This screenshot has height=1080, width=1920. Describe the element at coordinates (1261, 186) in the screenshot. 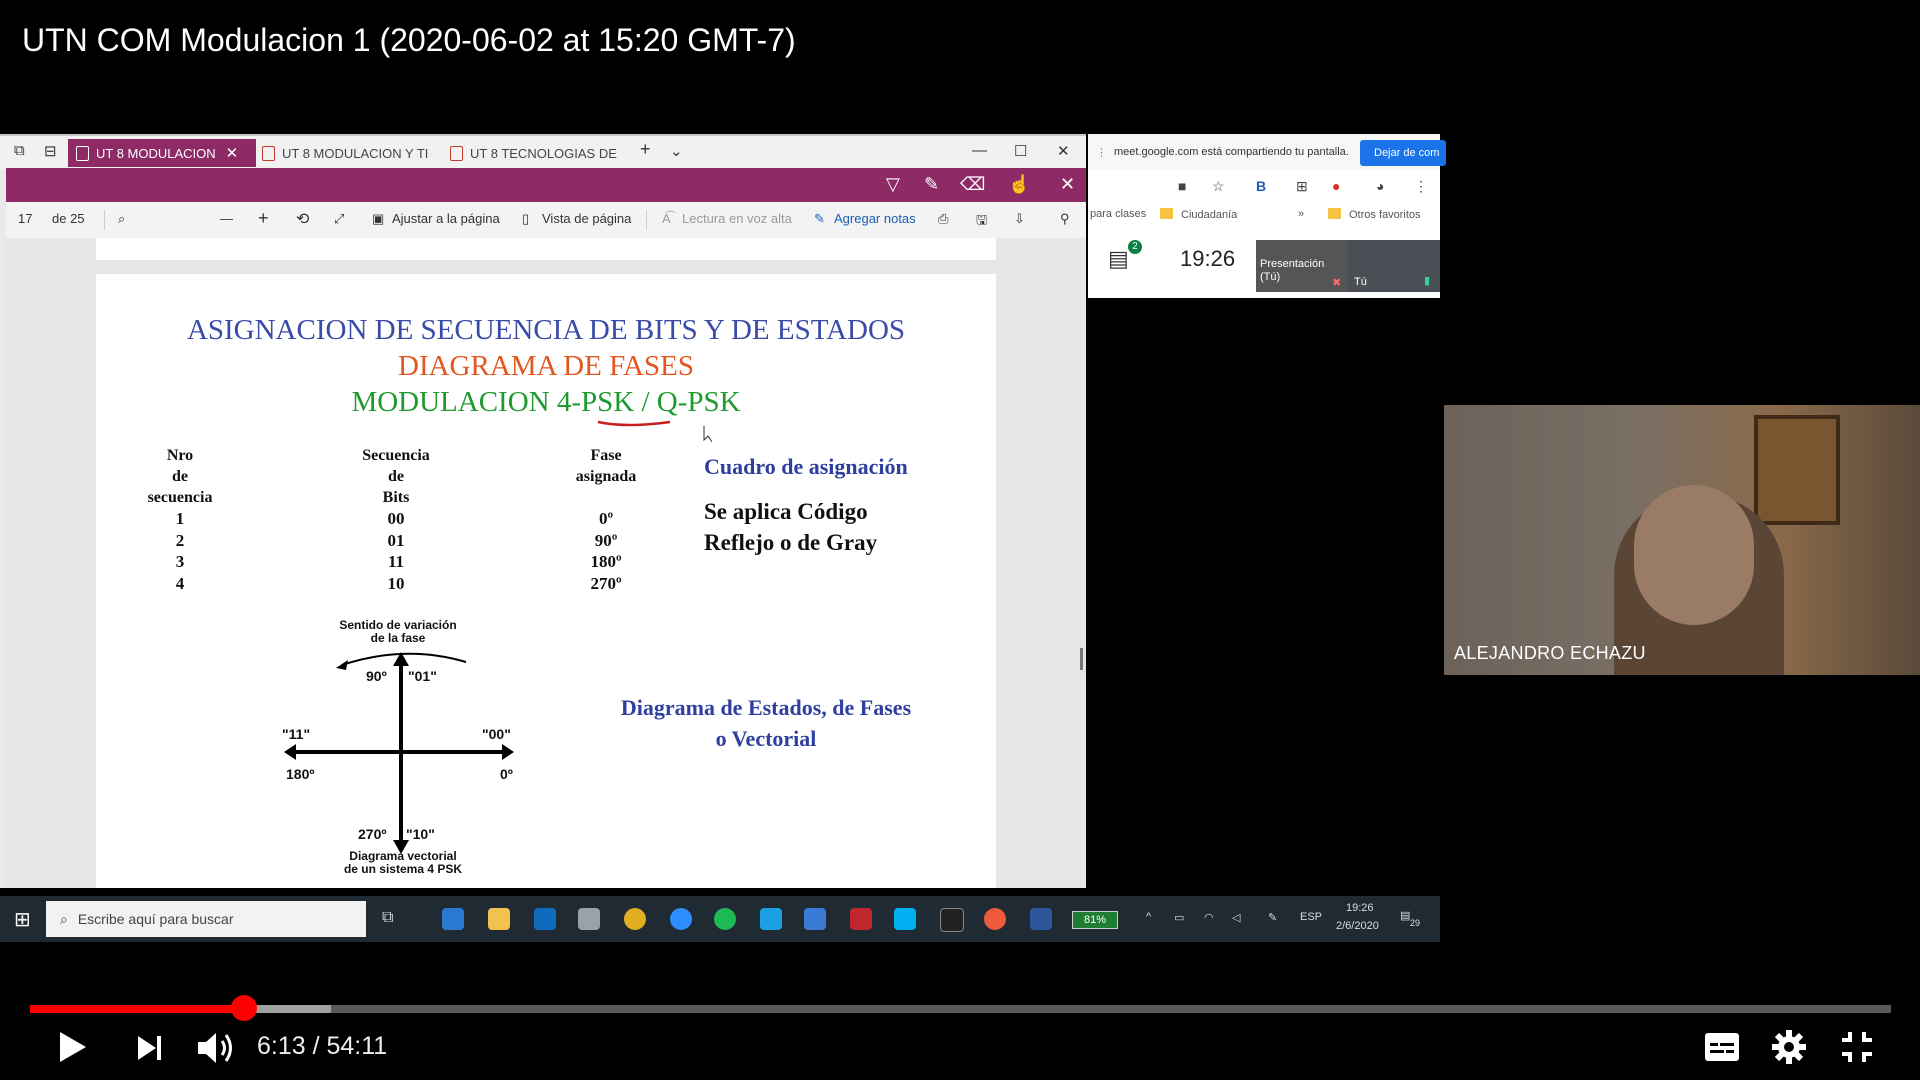

I see `extension-b-icon: B` at that location.